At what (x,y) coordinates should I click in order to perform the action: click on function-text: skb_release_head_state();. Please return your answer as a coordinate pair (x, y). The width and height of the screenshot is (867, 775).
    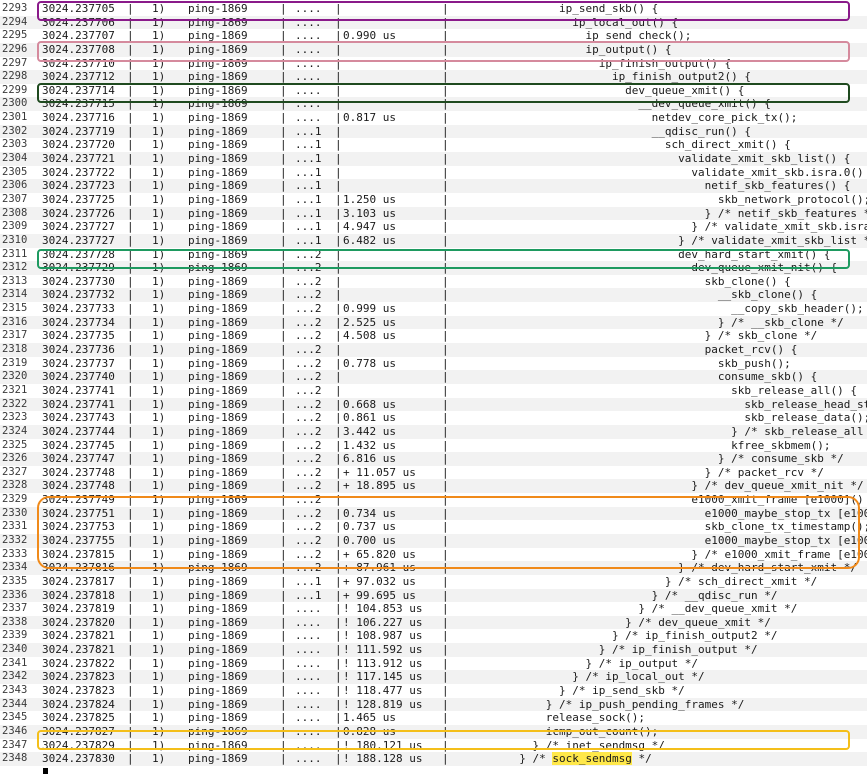
    Looking at the image, I should click on (660, 404).